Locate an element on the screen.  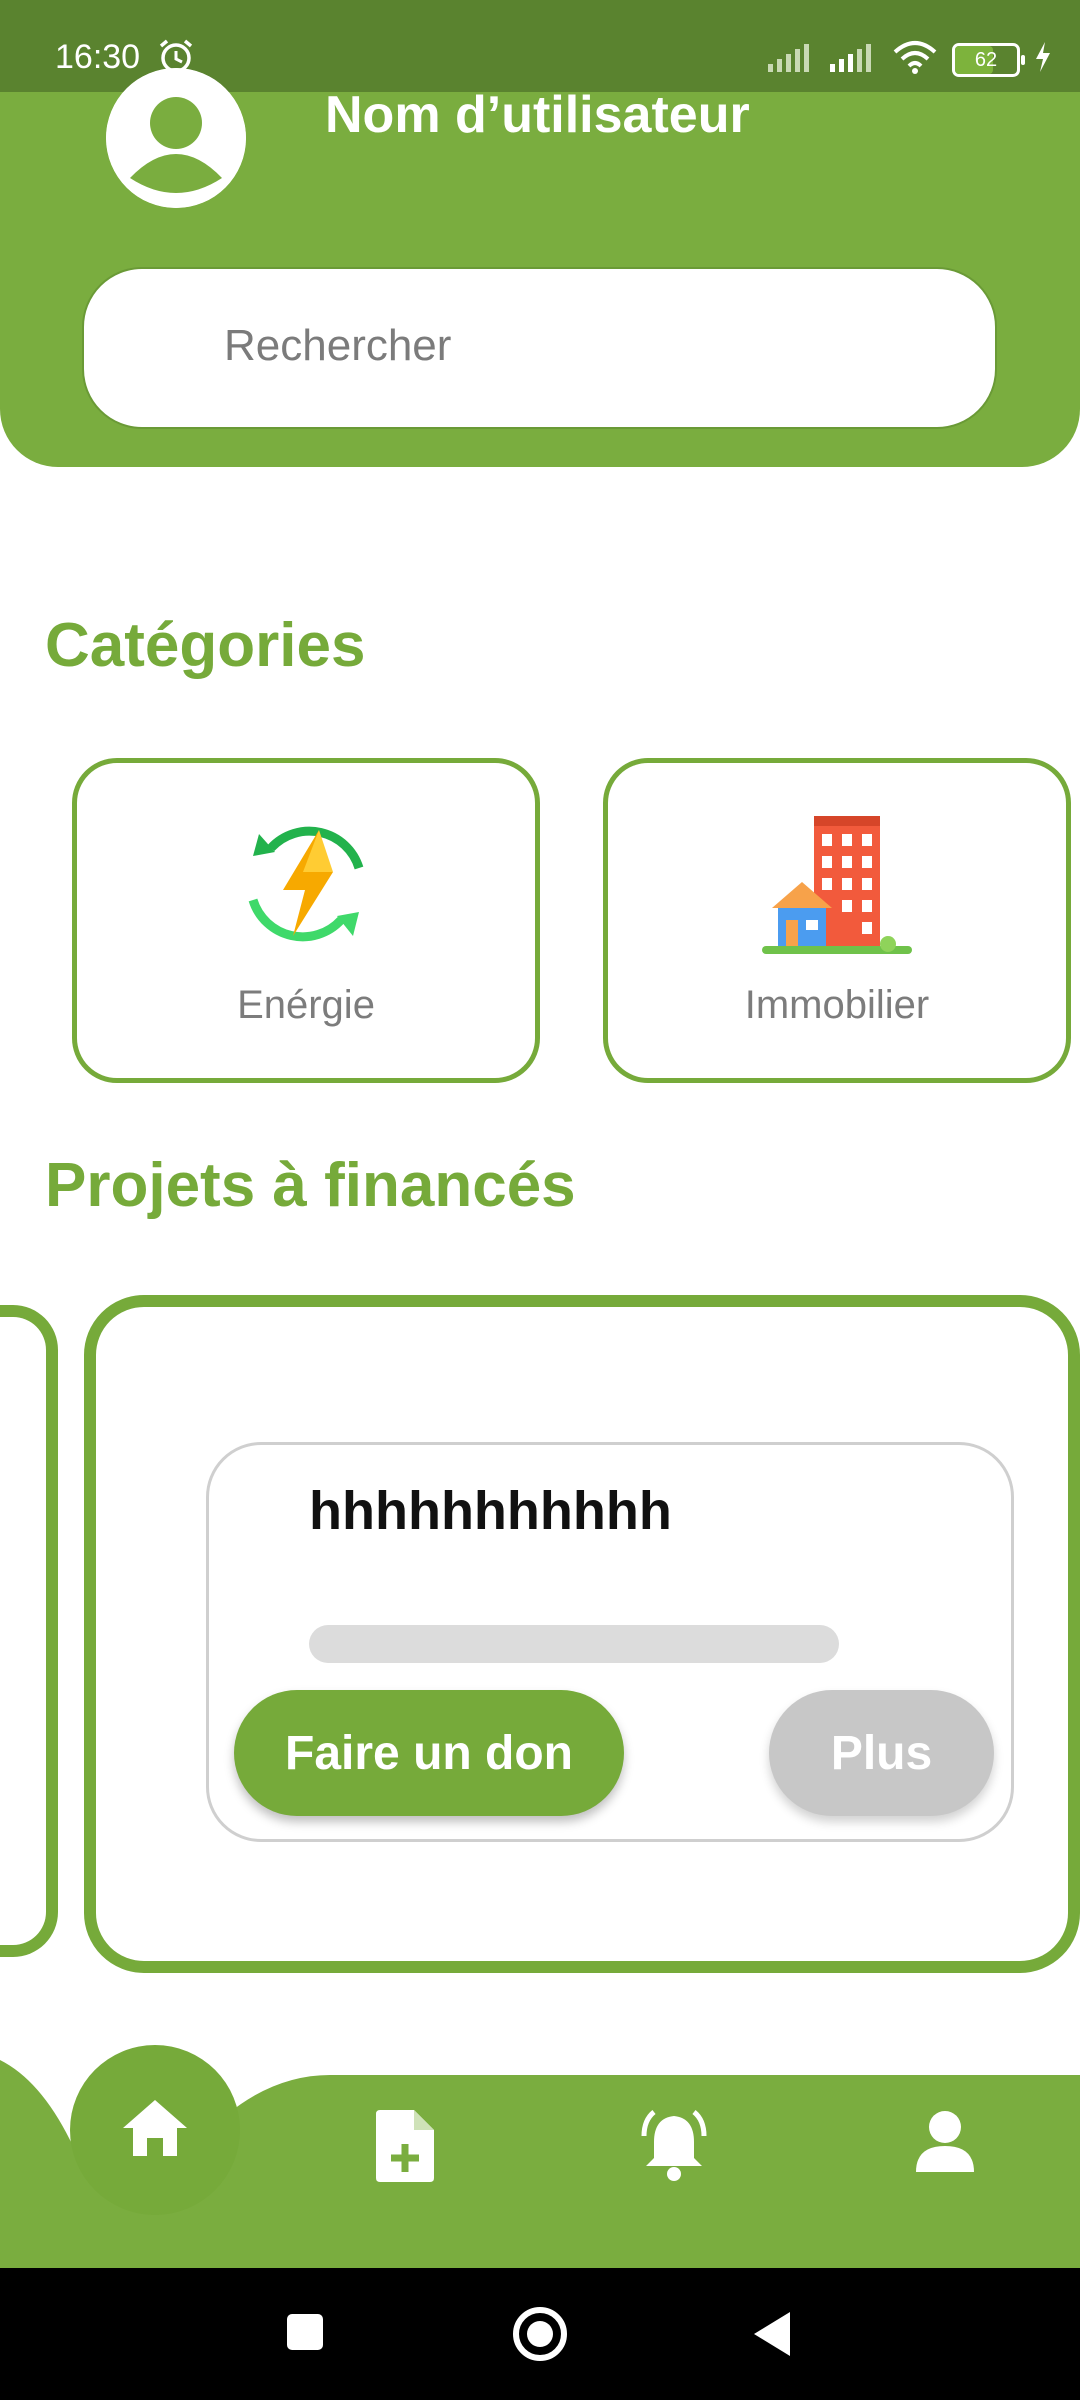
system-navigation-bar is located at coordinates (540, 2334).